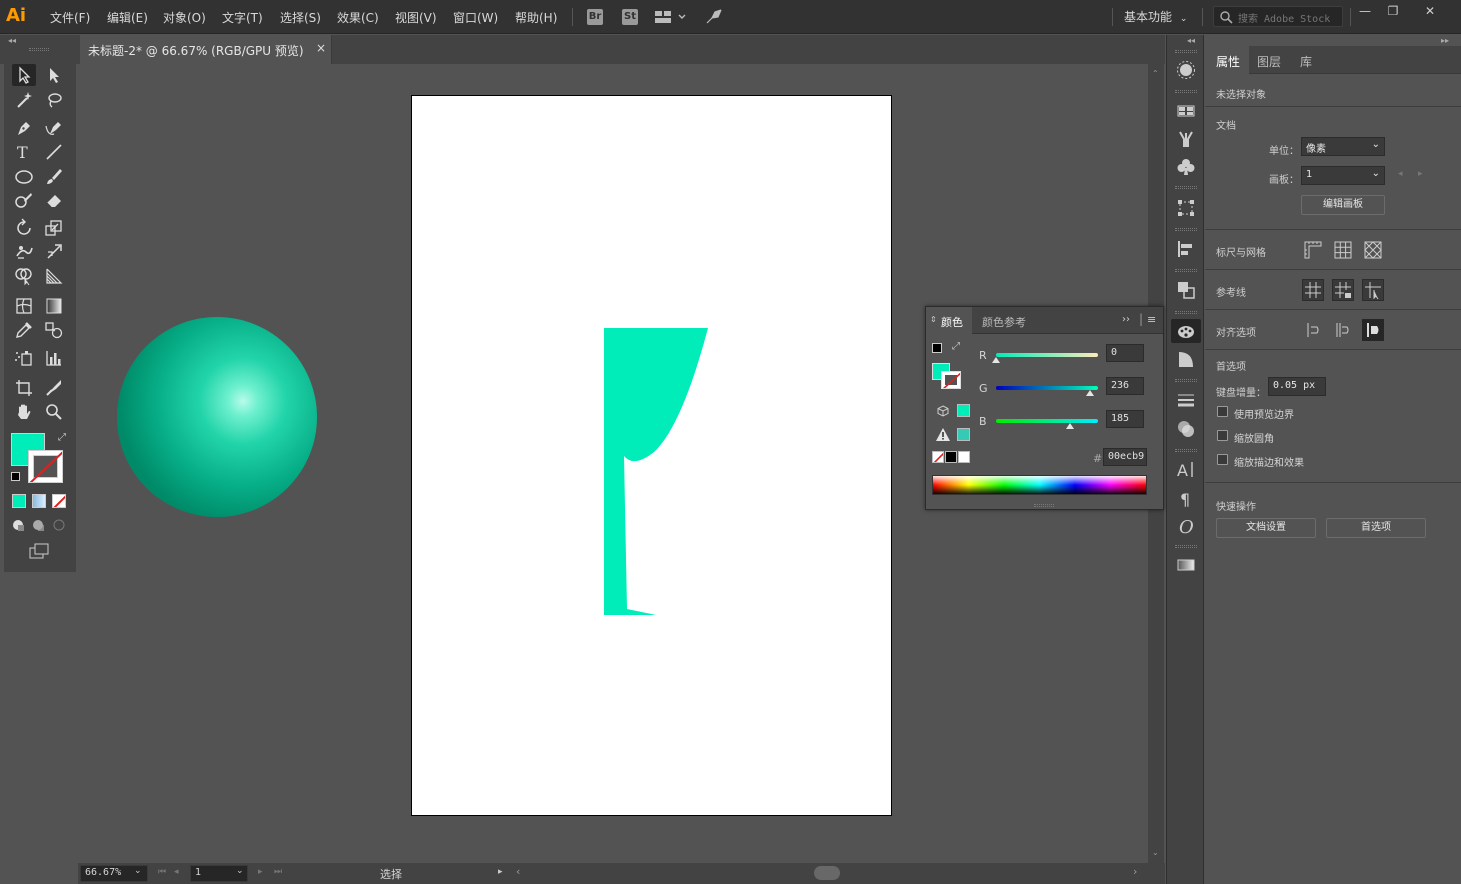  I want to click on artboard-select: 1 ⌄, so click(1343, 175).